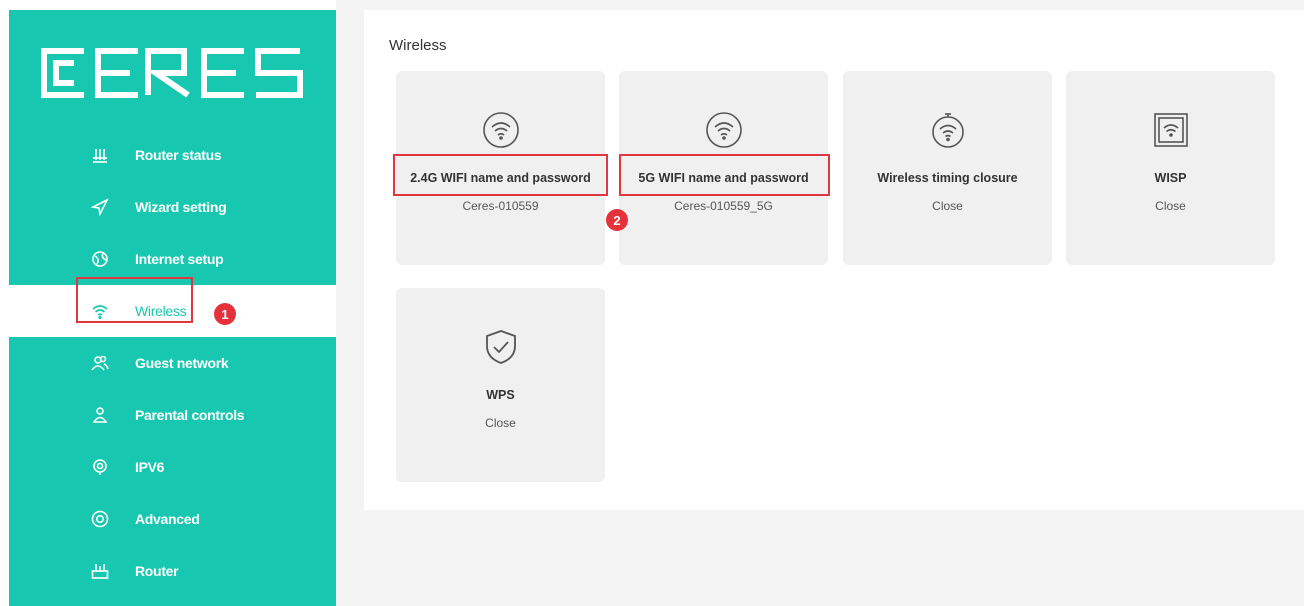  What do you see at coordinates (500, 178) in the screenshot?
I see `card-title: 2.4G WIFI name and password` at bounding box center [500, 178].